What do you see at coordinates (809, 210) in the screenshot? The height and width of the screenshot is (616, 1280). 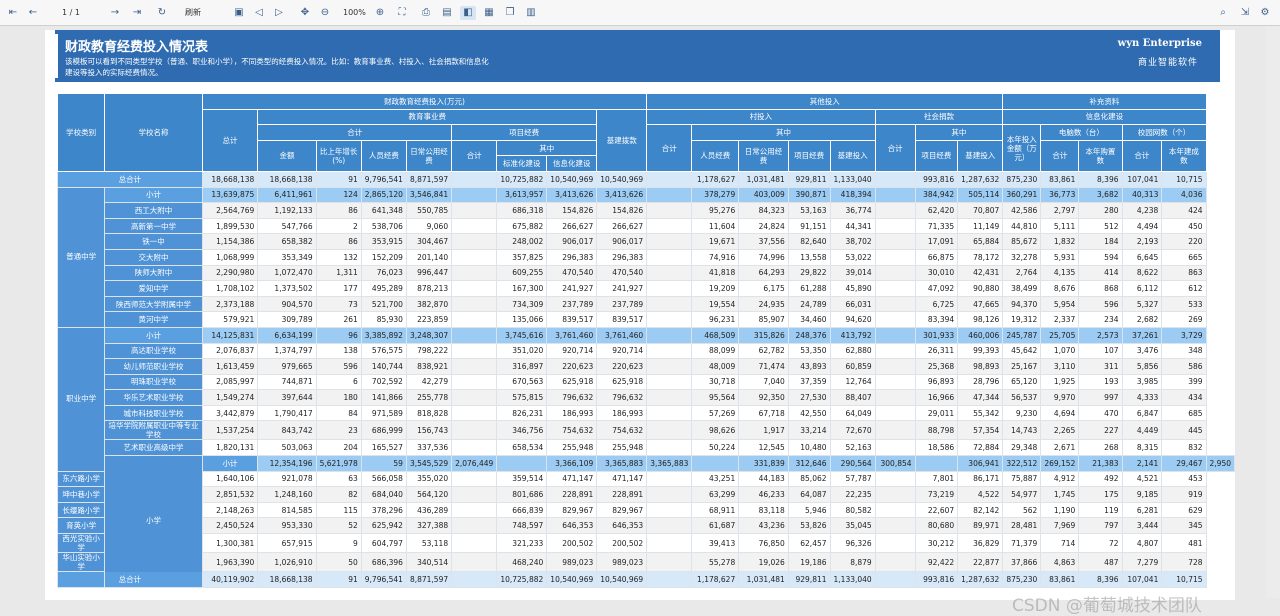 I see `table-cell: 53,163` at bounding box center [809, 210].